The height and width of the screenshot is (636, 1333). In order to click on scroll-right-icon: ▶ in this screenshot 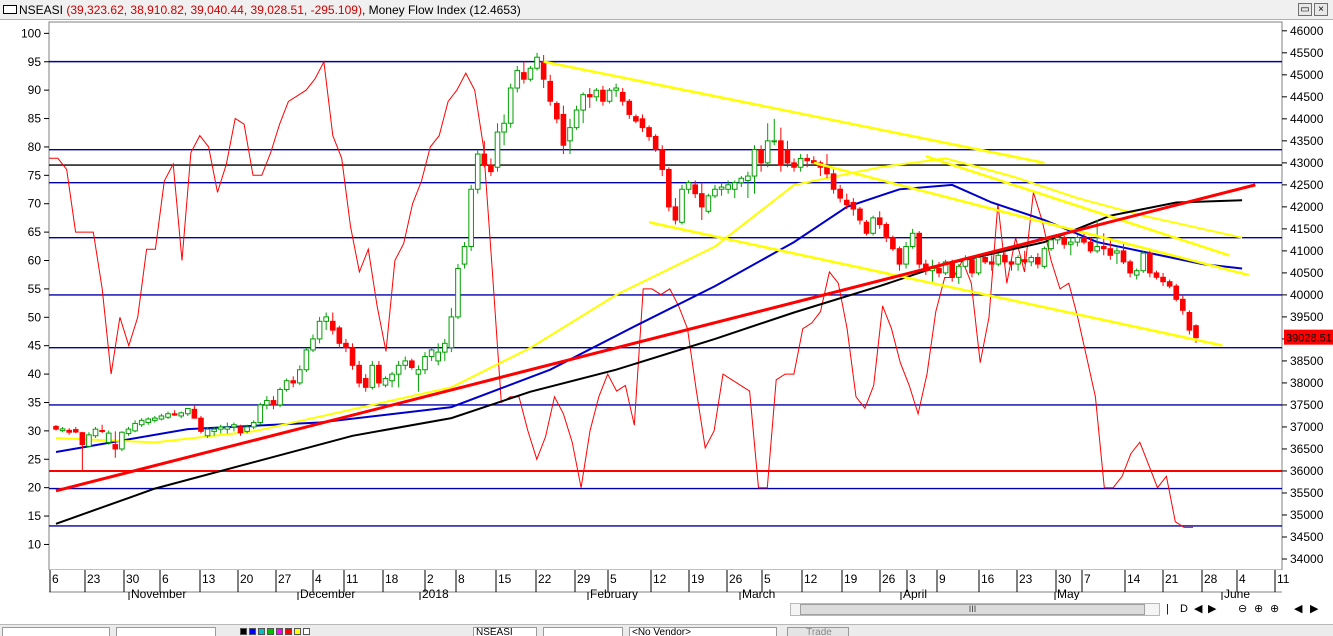, I will do `click(1314, 609)`.